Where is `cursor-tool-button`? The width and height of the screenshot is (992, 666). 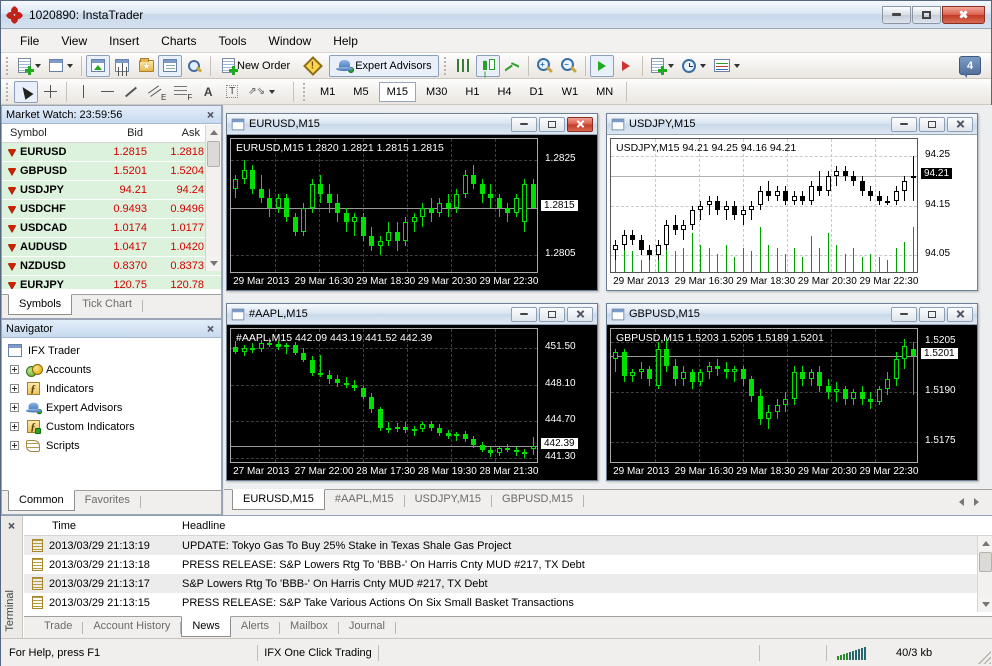
cursor-tool-button is located at coordinates (26, 91).